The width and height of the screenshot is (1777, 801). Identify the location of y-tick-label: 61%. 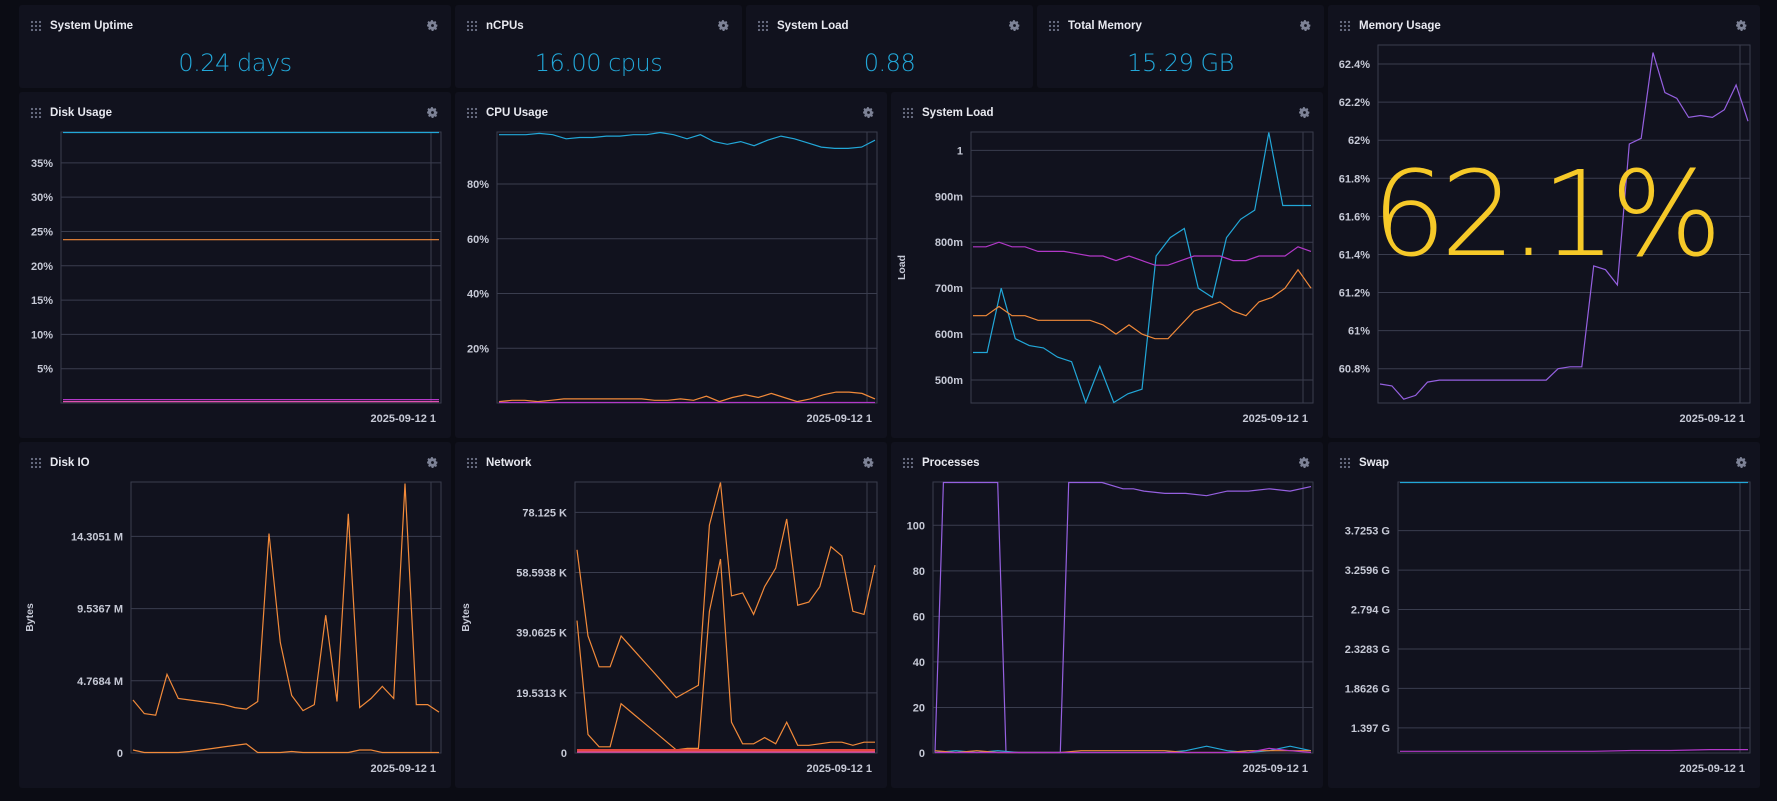
(1359, 332).